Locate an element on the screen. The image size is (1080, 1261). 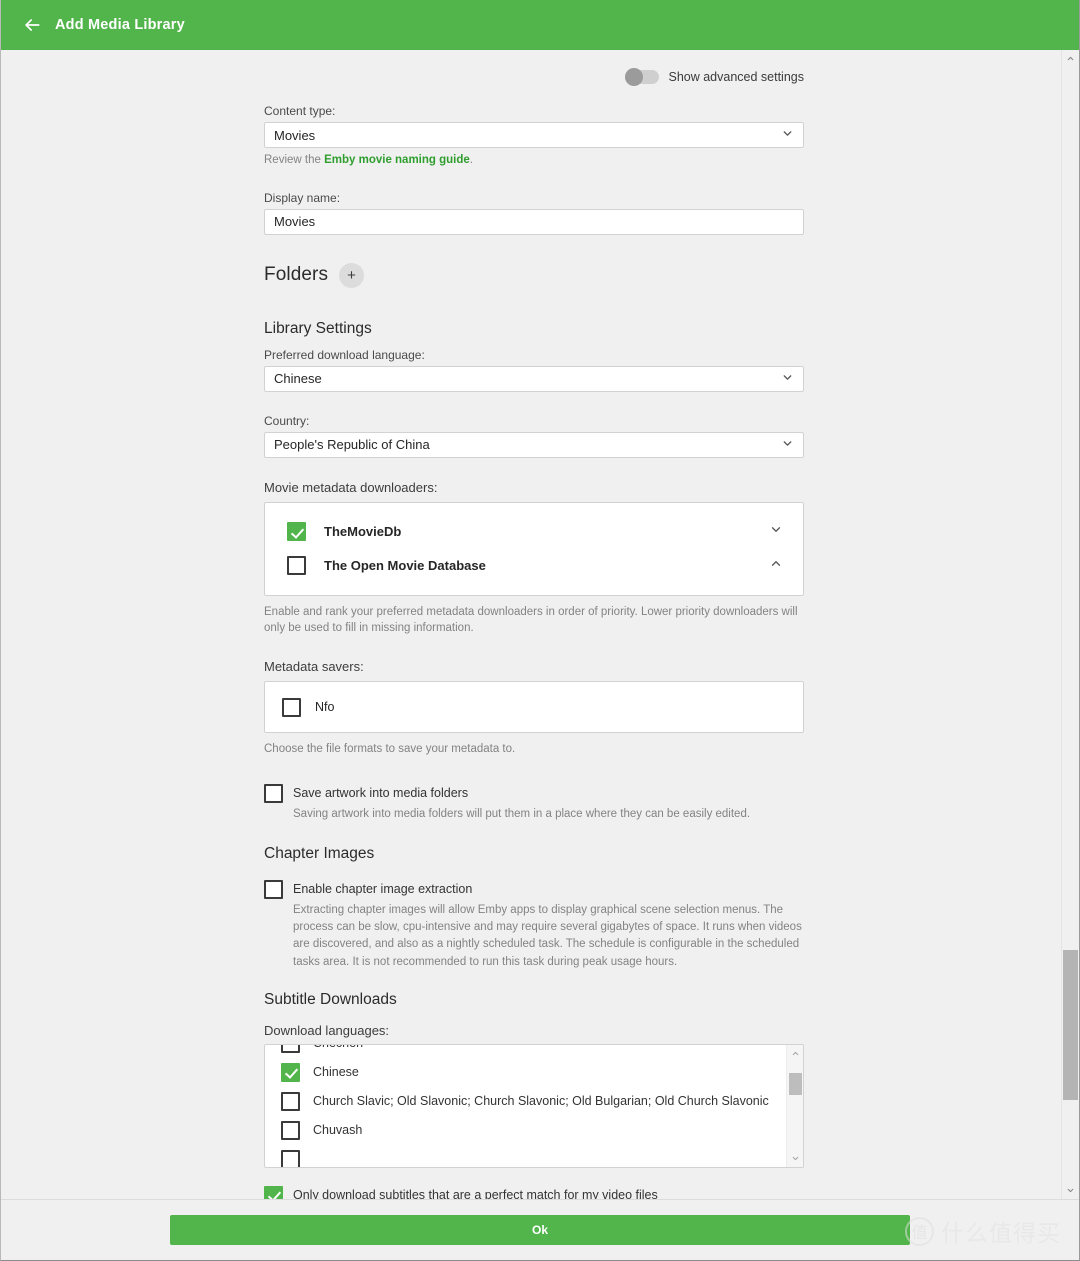
language-list-scrollbar is located at coordinates (794, 1105).